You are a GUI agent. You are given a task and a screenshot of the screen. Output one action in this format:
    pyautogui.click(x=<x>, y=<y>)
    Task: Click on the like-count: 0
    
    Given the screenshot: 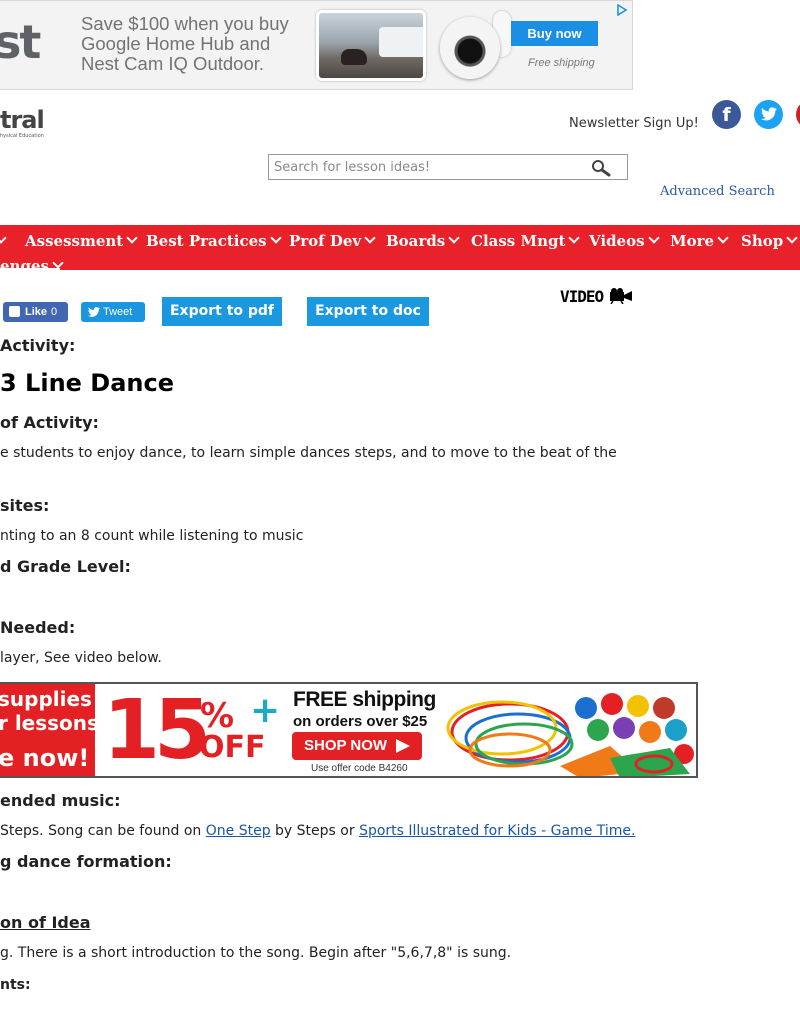 What is the action you would take?
    pyautogui.click(x=54, y=312)
    